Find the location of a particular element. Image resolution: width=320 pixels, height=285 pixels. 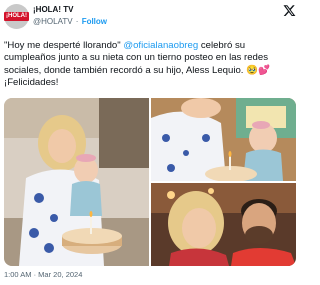

tweet-timestamp: 1:00 AM · Mar 20, 2024 is located at coordinates (43, 274).